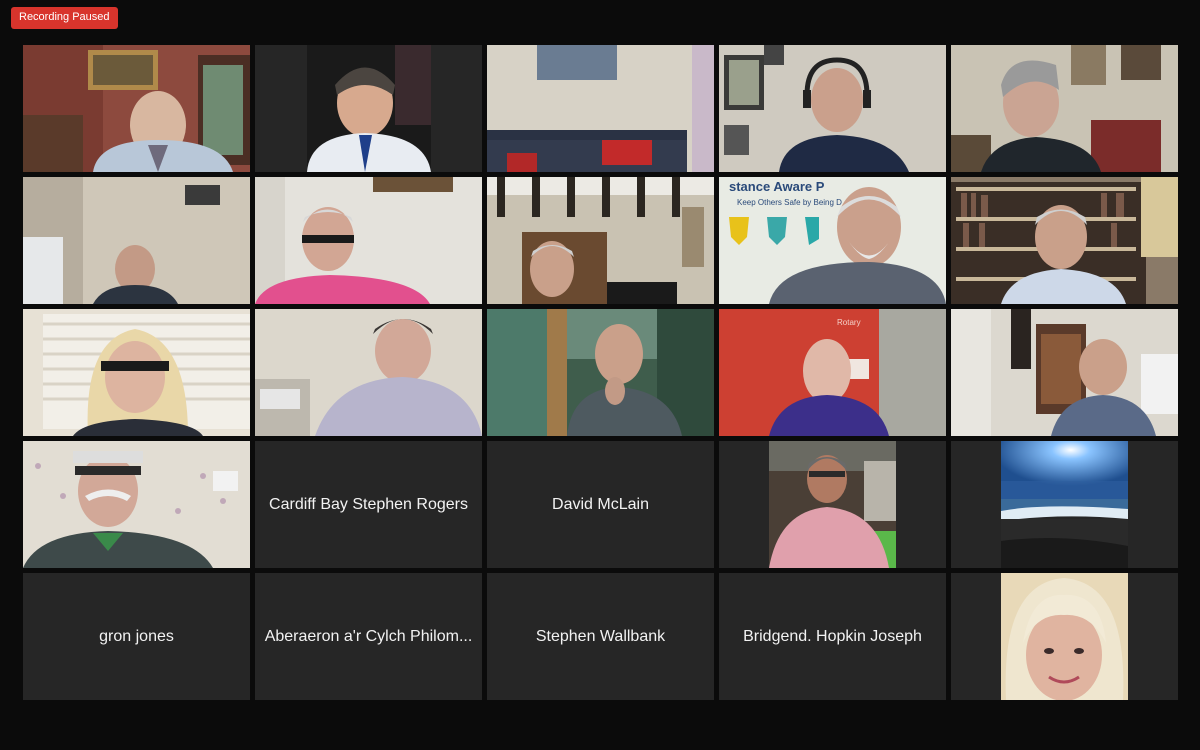  I want to click on participant-name: gron jones, so click(136, 636).